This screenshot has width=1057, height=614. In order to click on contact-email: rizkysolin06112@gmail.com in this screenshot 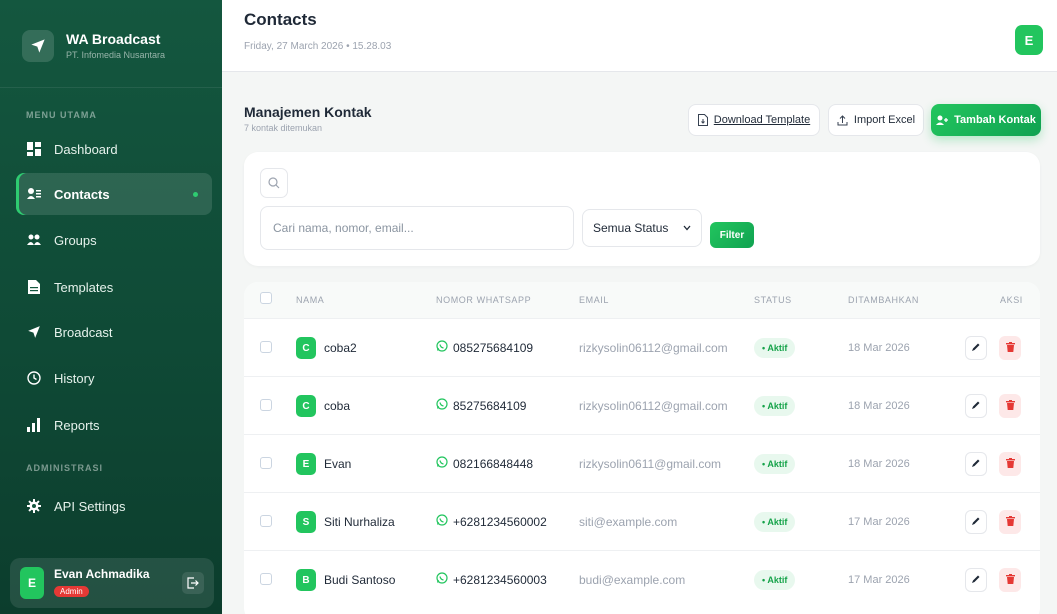, I will do `click(653, 348)`.